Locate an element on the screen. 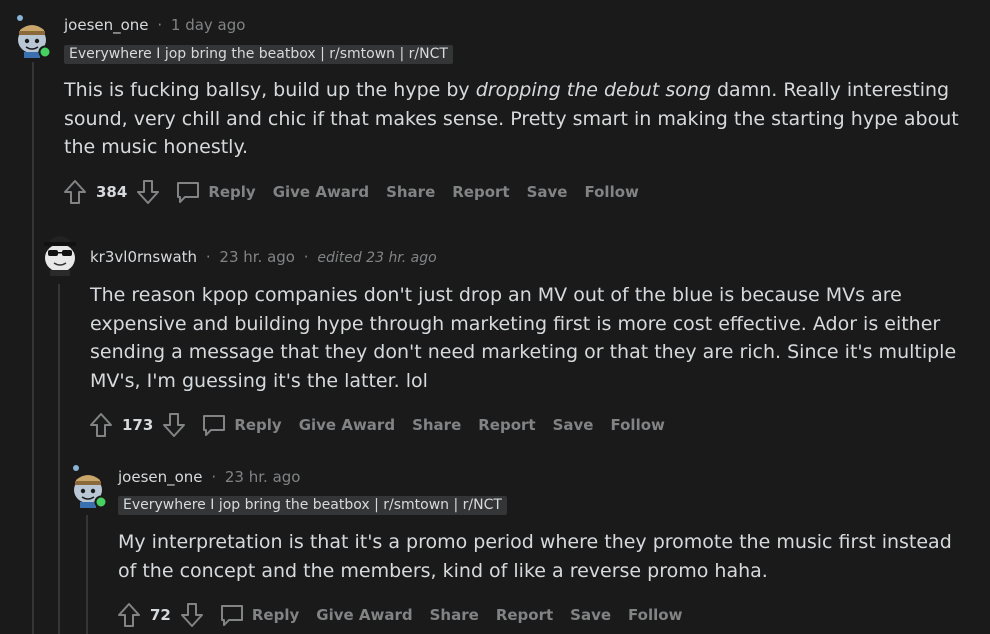 The width and height of the screenshot is (990, 634). vote-count: 173 is located at coordinates (138, 425).